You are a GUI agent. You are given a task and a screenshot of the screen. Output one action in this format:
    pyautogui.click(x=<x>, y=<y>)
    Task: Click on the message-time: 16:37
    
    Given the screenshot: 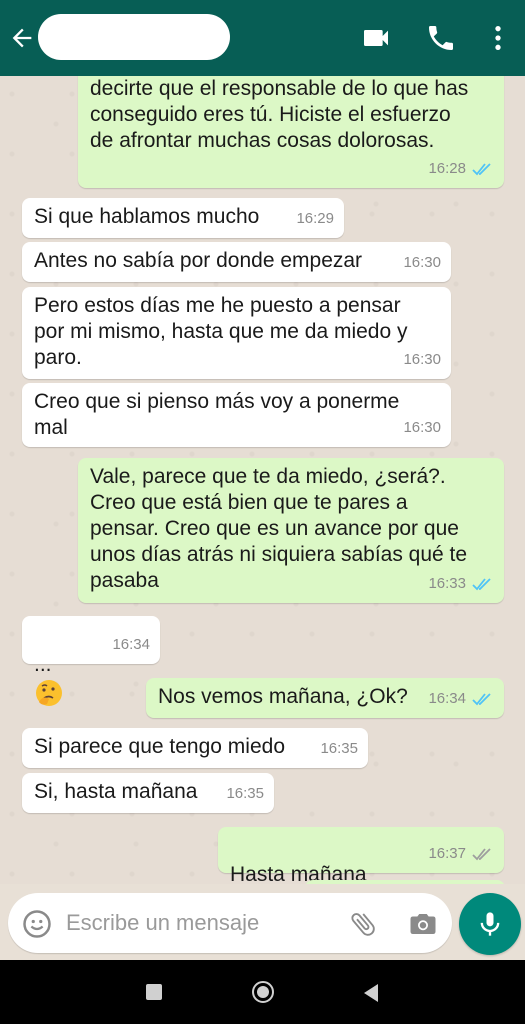 What is the action you would take?
    pyautogui.click(x=447, y=853)
    